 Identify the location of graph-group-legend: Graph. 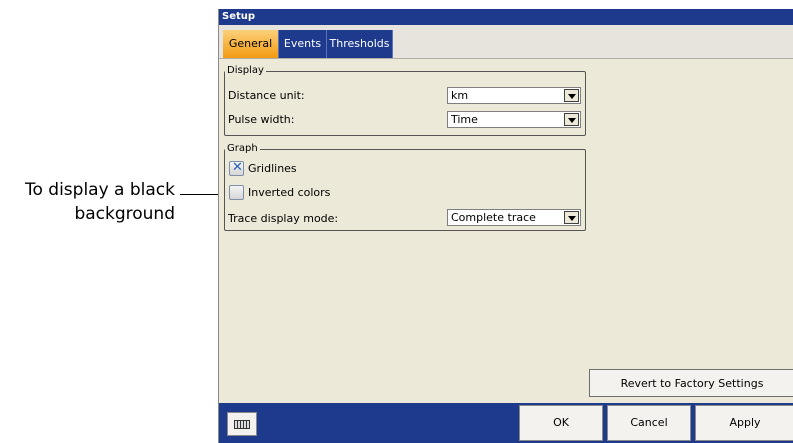
(242, 148).